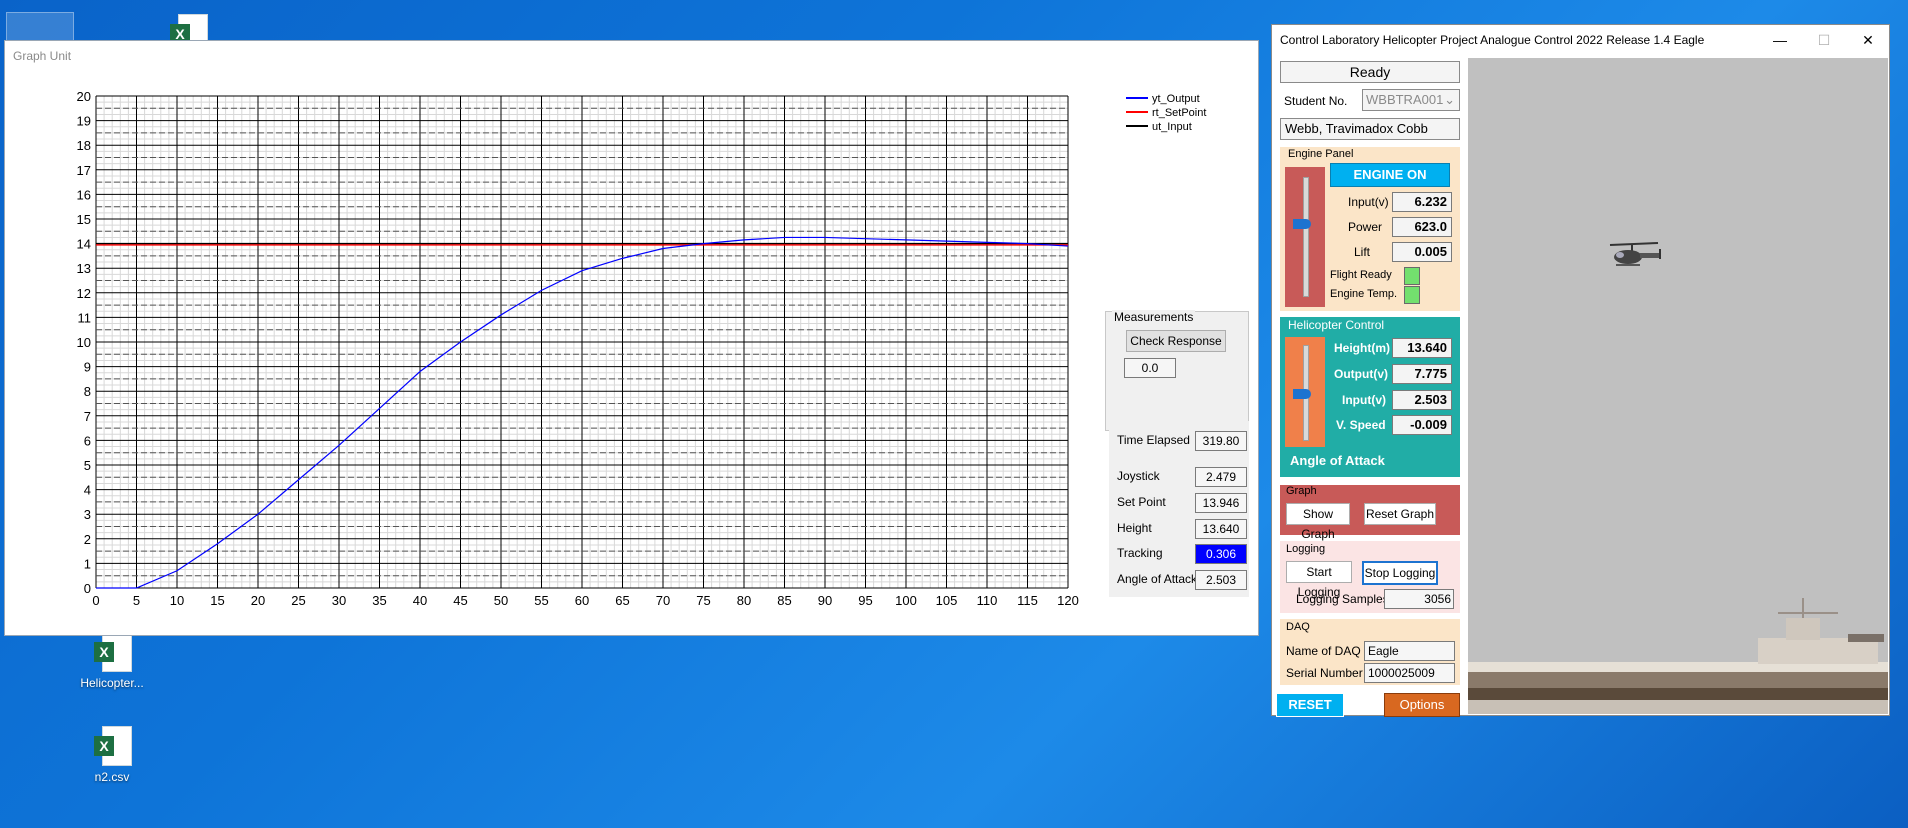  I want to click on x-tick-label: 90, so click(825, 600).